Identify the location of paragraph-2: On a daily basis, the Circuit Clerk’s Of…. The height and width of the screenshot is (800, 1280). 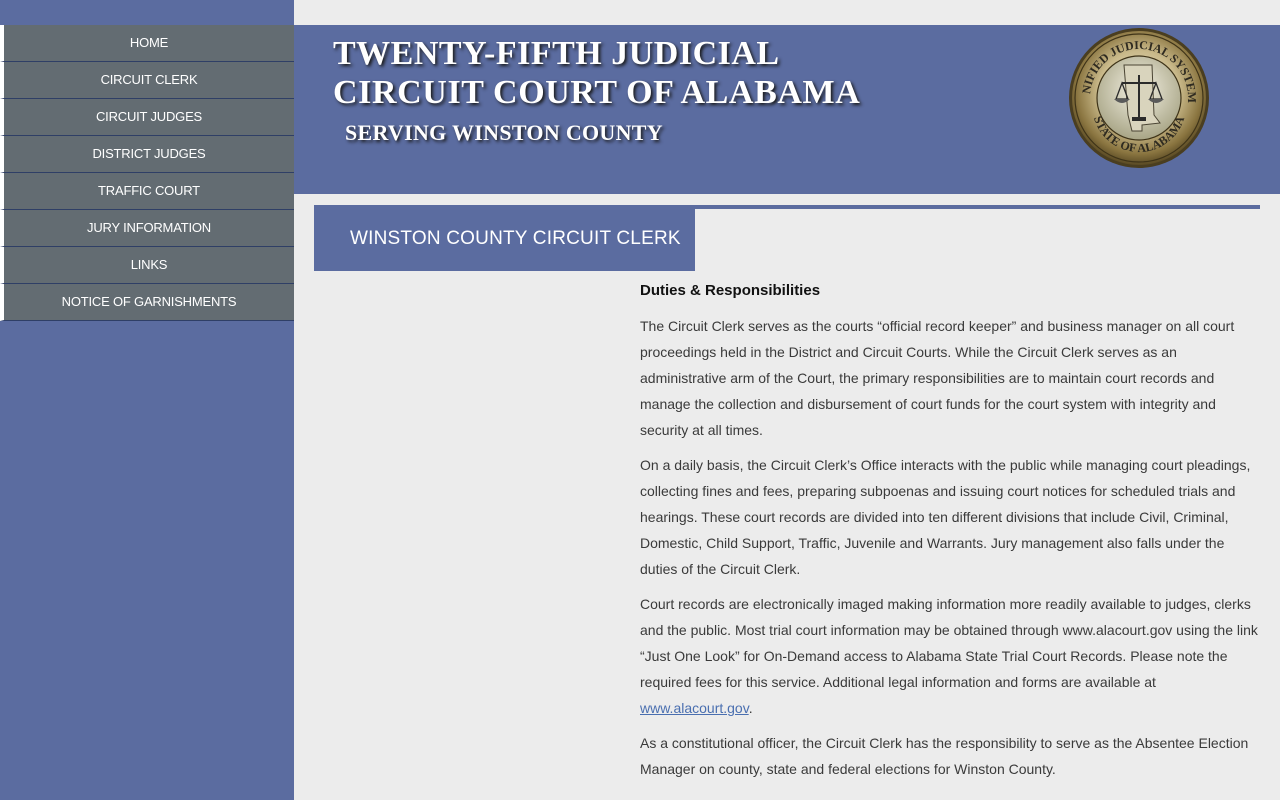
(945, 517).